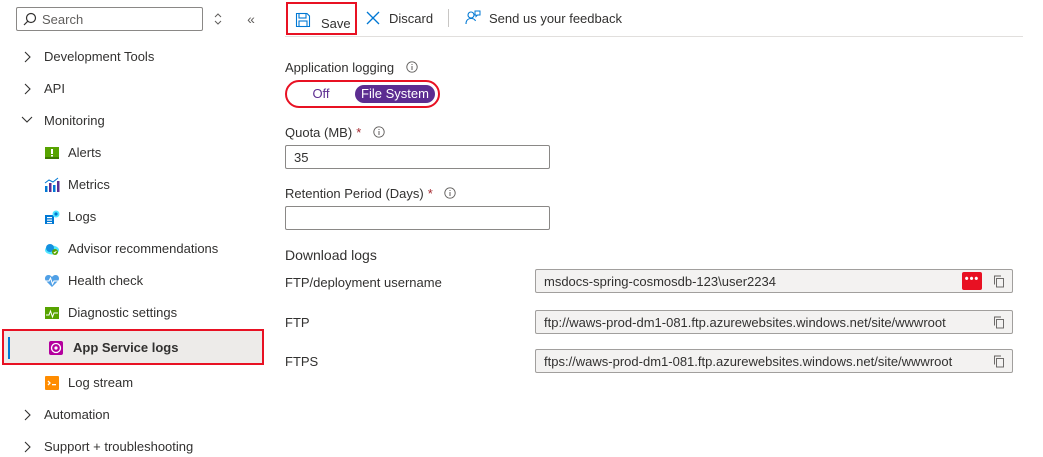  Describe the element at coordinates (395, 94) in the screenshot. I see `toggle-file-system-option: File System` at that location.